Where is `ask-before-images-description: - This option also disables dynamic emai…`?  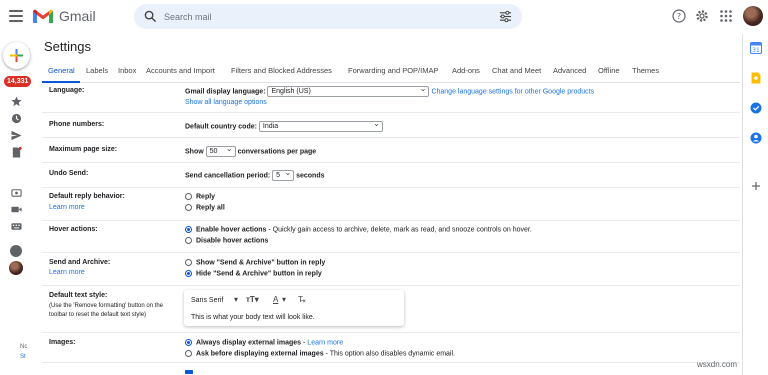 ask-before-images-description: - This option also disables dynamic emai… is located at coordinates (389, 354).